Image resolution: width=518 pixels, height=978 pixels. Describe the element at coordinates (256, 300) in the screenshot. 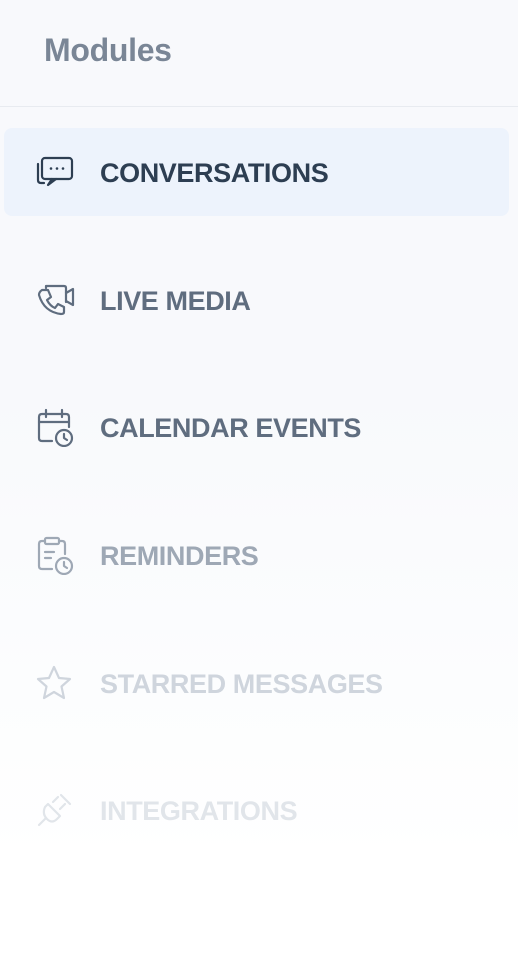

I see `nav-item-live-media: LIVE MEDIA` at that location.